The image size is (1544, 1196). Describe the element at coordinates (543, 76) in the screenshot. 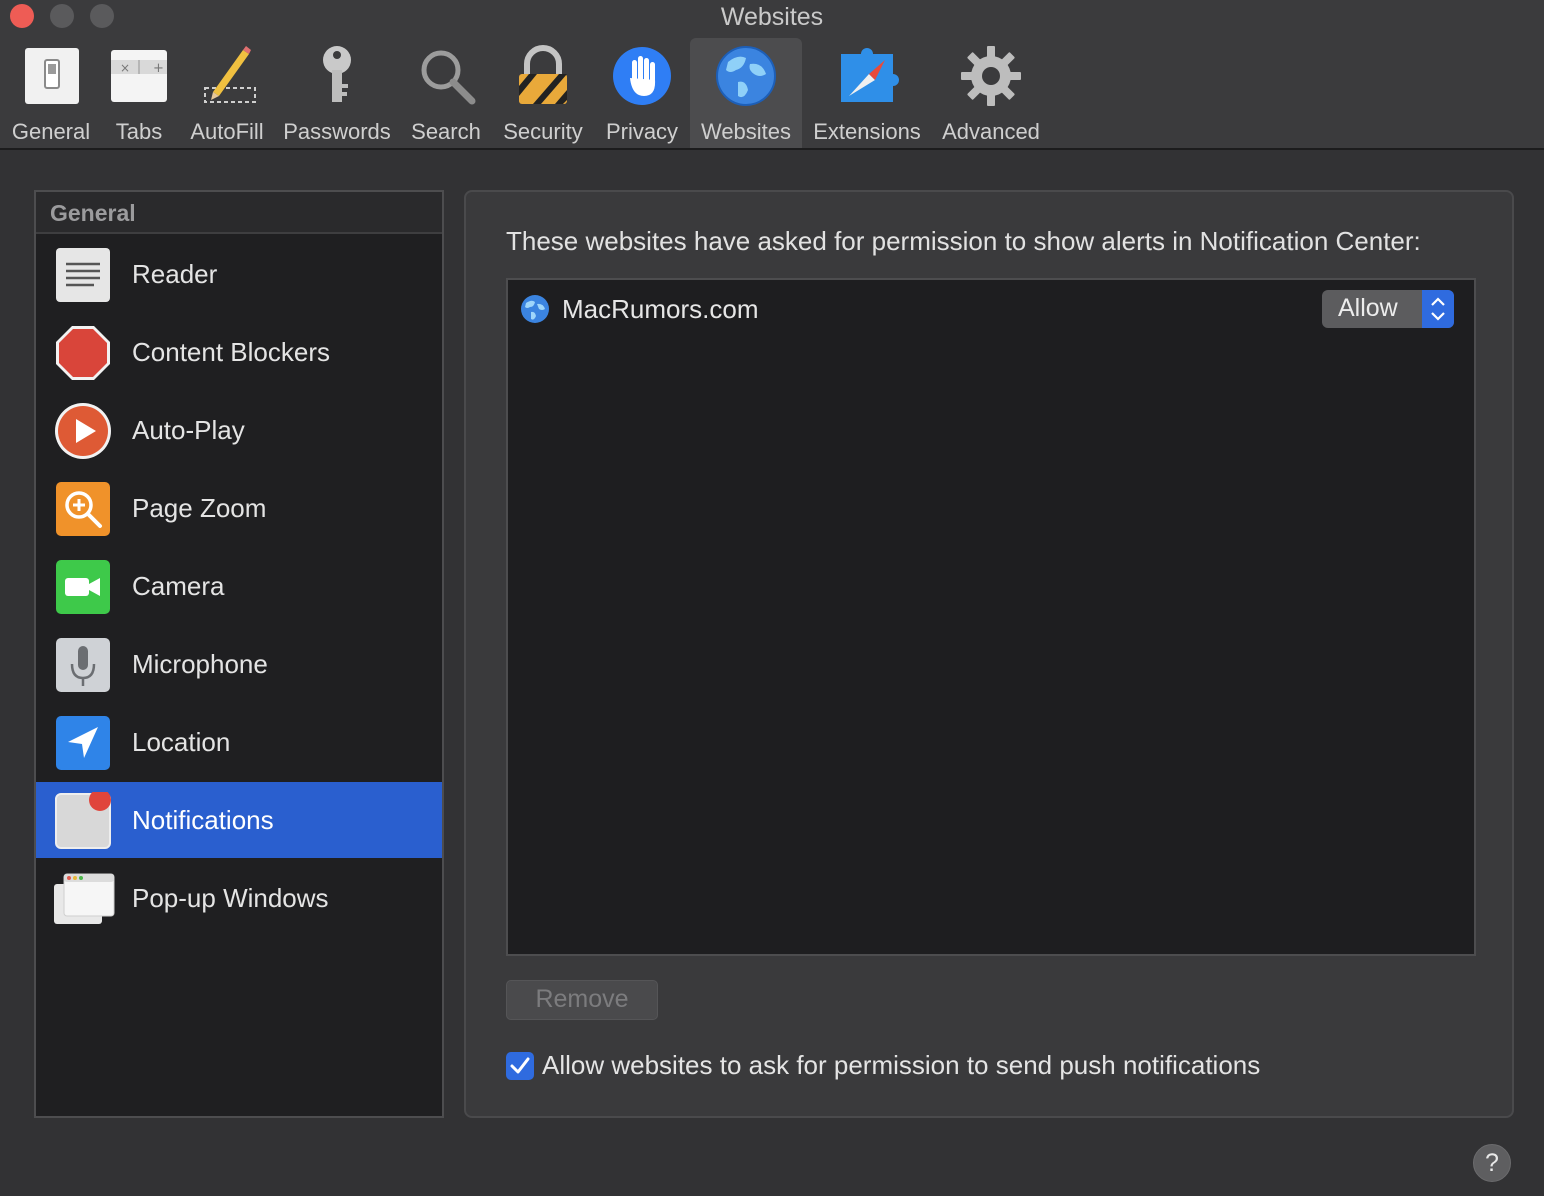

I see `lock-icon` at that location.